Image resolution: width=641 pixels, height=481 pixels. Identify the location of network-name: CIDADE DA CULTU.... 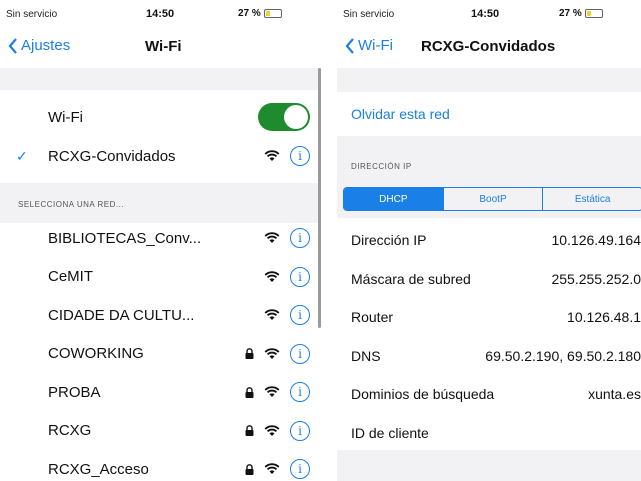
(121, 315).